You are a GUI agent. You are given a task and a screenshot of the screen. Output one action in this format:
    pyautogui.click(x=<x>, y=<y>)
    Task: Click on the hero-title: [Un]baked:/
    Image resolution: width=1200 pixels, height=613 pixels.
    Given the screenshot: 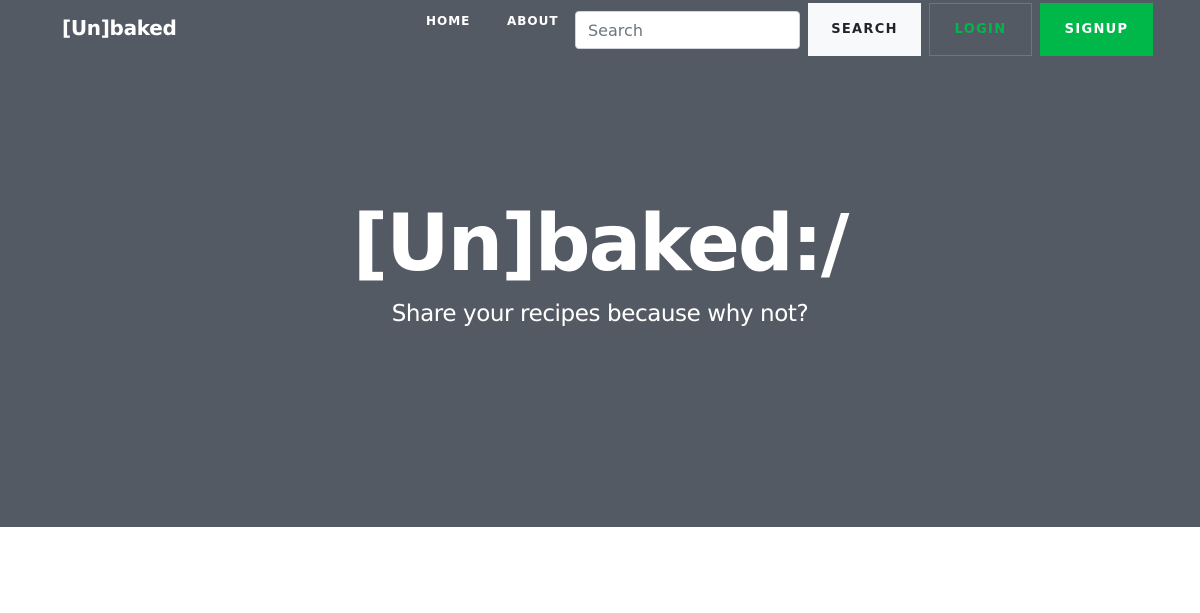 What is the action you would take?
    pyautogui.click(x=601, y=244)
    